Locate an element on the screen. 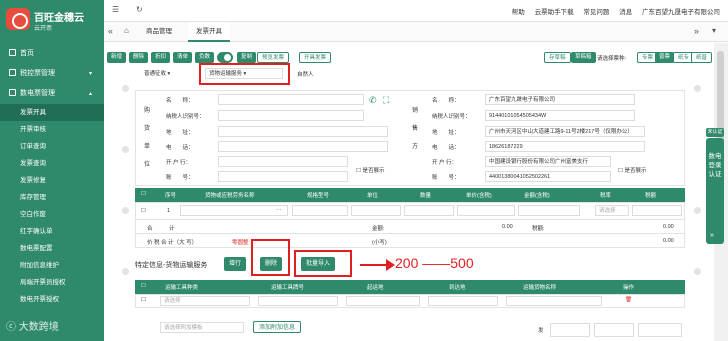  sidebar-sub-orders: 订单查询 is located at coordinates (52, 146).